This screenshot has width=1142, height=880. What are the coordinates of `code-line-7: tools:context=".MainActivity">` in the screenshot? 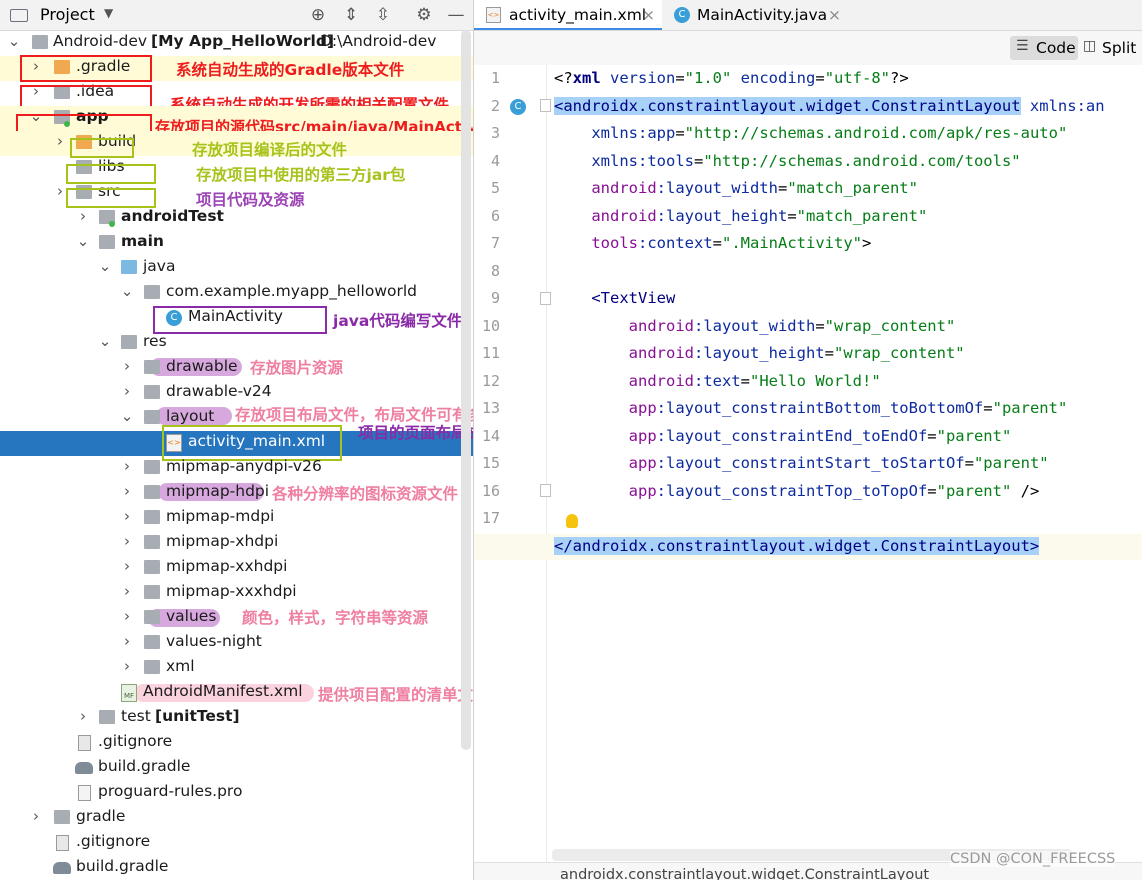 It's located at (712, 243).